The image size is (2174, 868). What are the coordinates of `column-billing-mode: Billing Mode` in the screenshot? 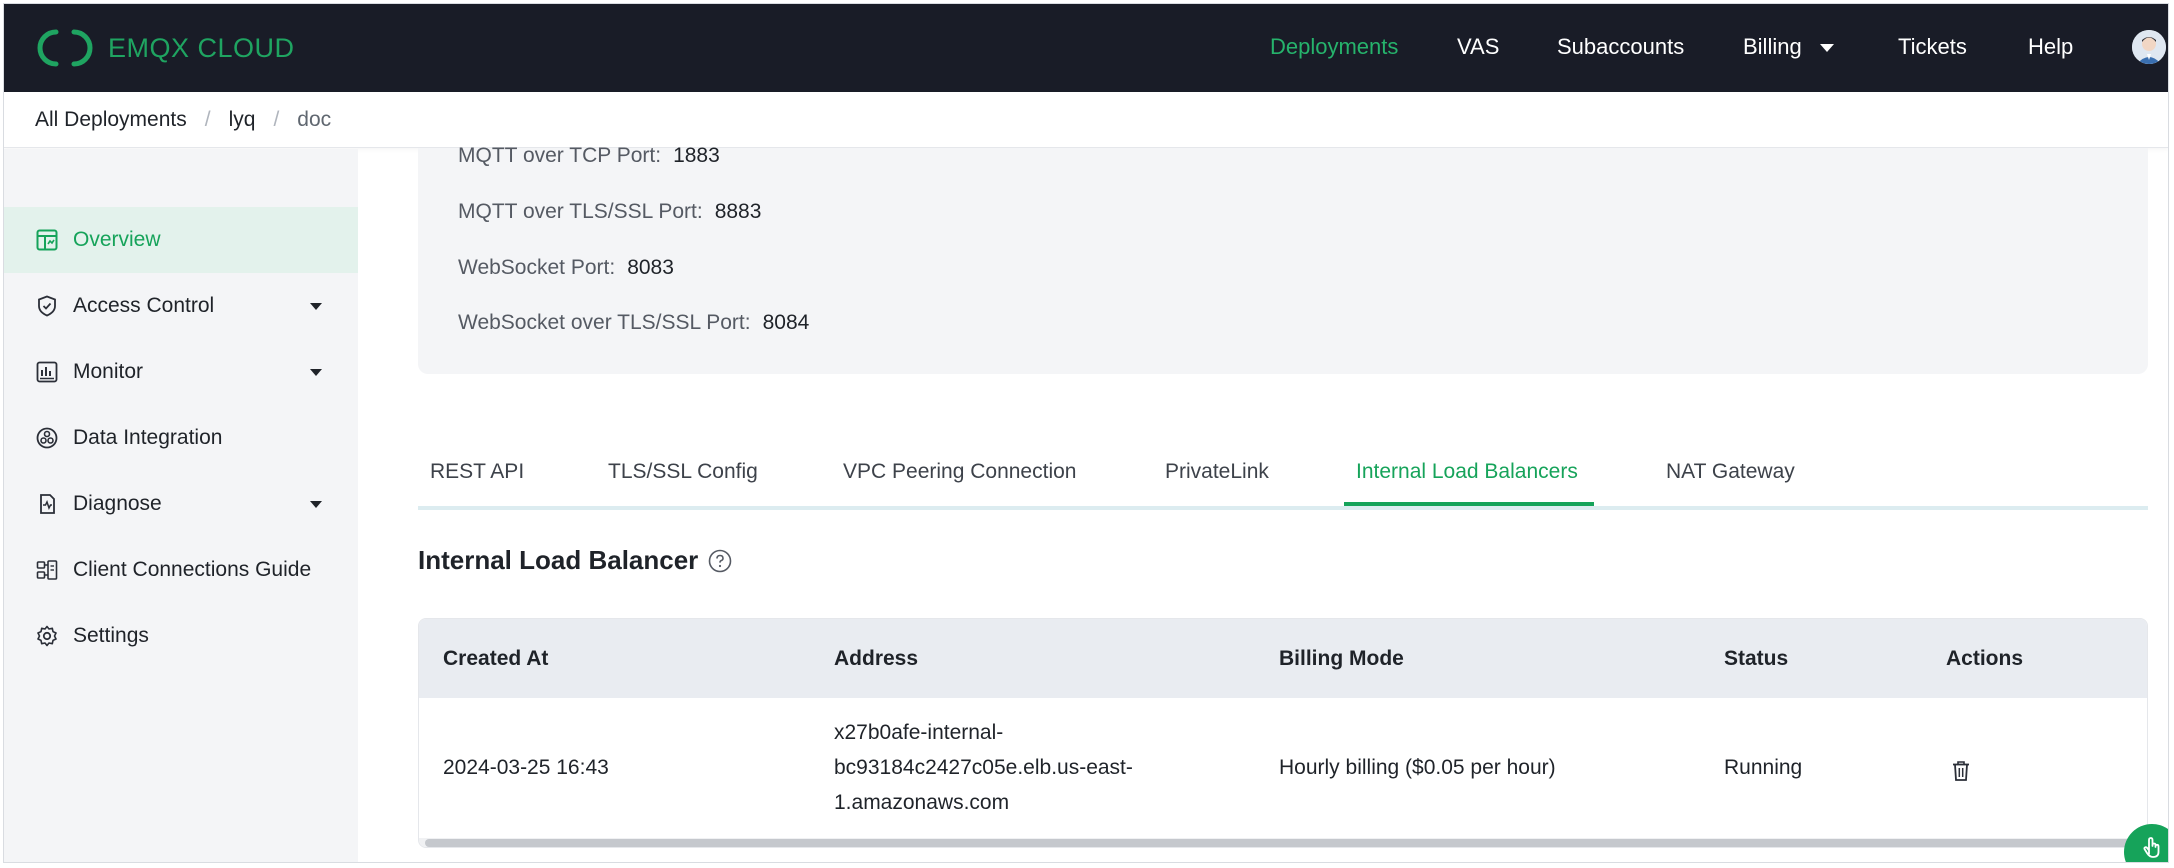 It's located at (1341, 658).